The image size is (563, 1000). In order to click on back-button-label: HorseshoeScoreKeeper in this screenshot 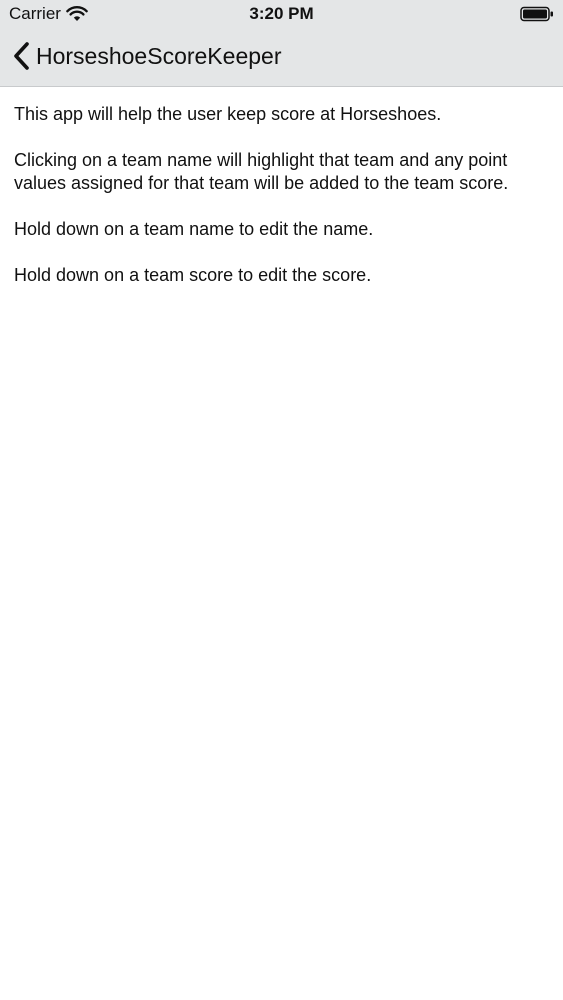, I will do `click(159, 56)`.